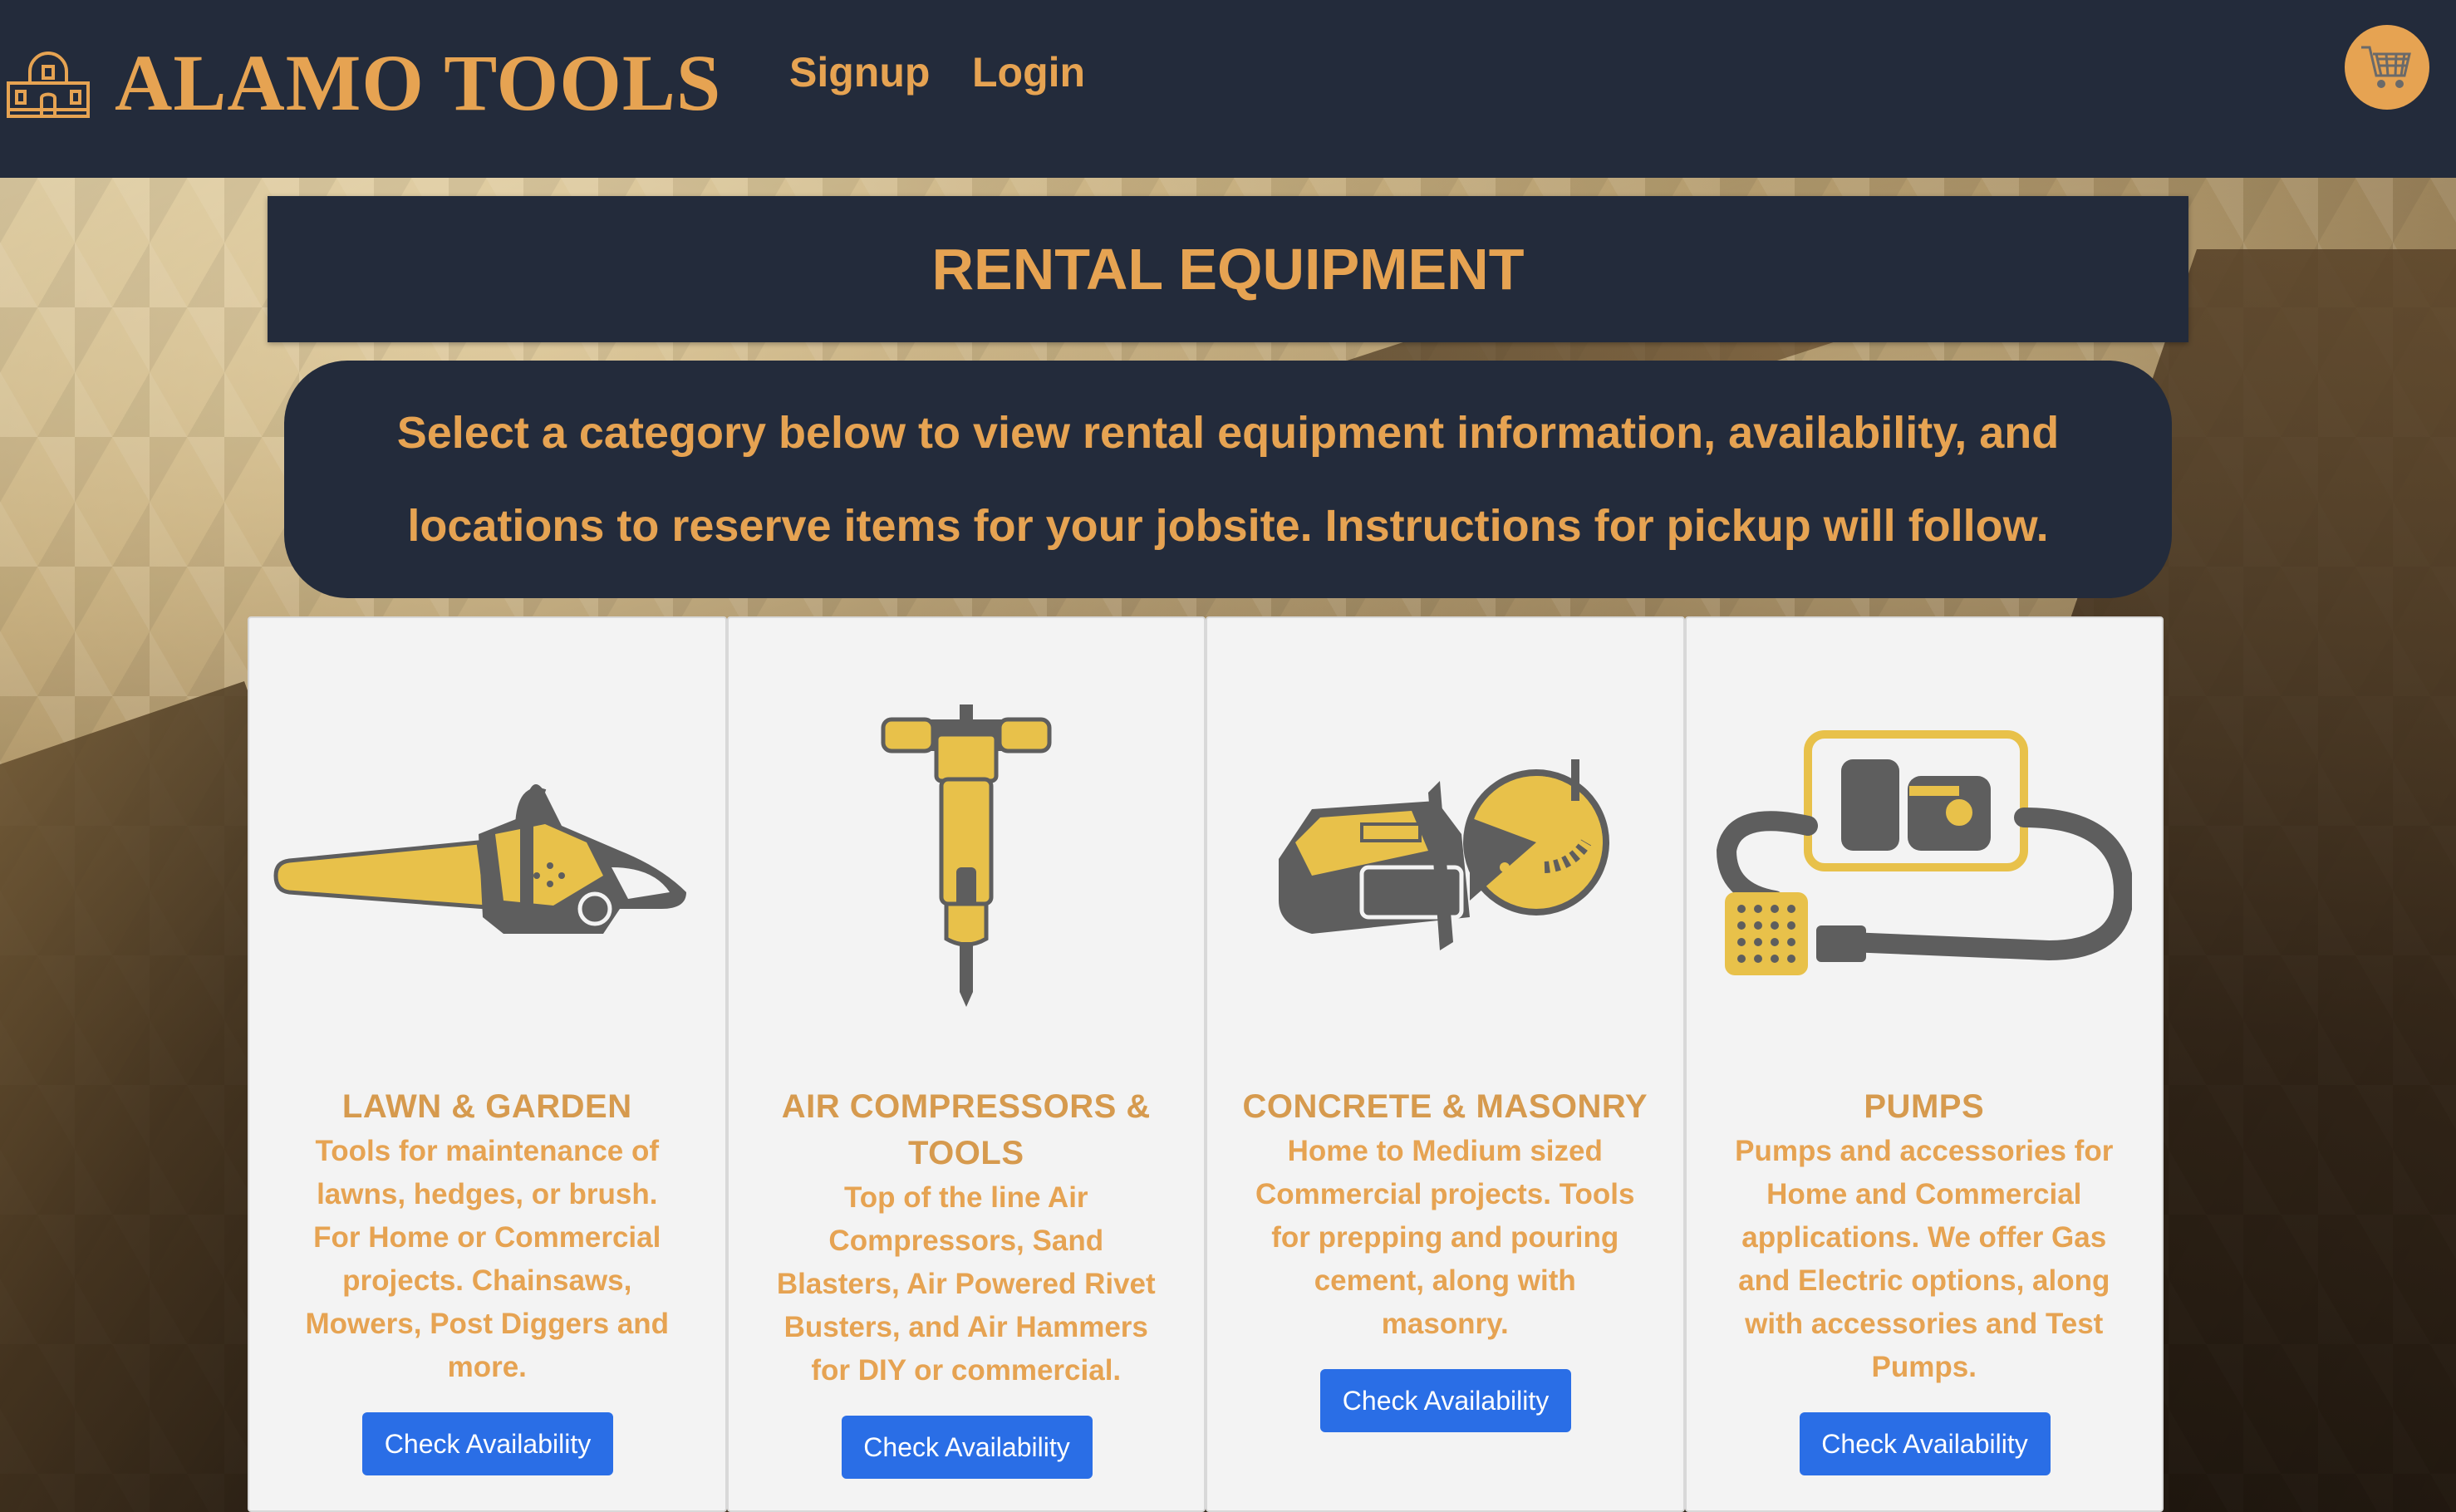 This screenshot has width=2456, height=1512. What do you see at coordinates (965, 1197) in the screenshot?
I see `card-desc-line: Top of the line Air` at bounding box center [965, 1197].